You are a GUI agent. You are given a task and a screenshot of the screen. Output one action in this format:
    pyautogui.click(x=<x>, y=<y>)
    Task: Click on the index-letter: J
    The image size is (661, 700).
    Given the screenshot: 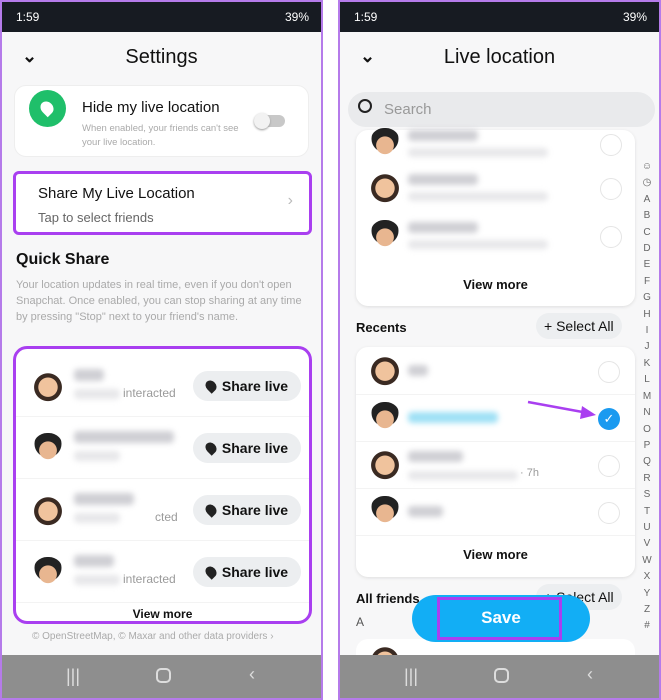 What is the action you would take?
    pyautogui.click(x=647, y=347)
    